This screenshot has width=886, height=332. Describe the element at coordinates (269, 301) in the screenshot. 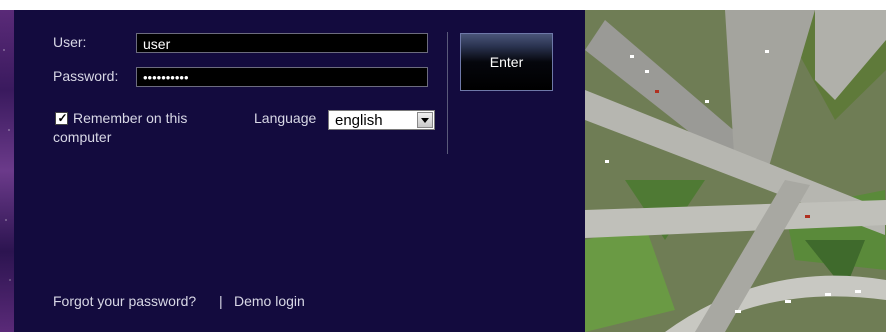

I see `demo-login-link: Demo login` at that location.